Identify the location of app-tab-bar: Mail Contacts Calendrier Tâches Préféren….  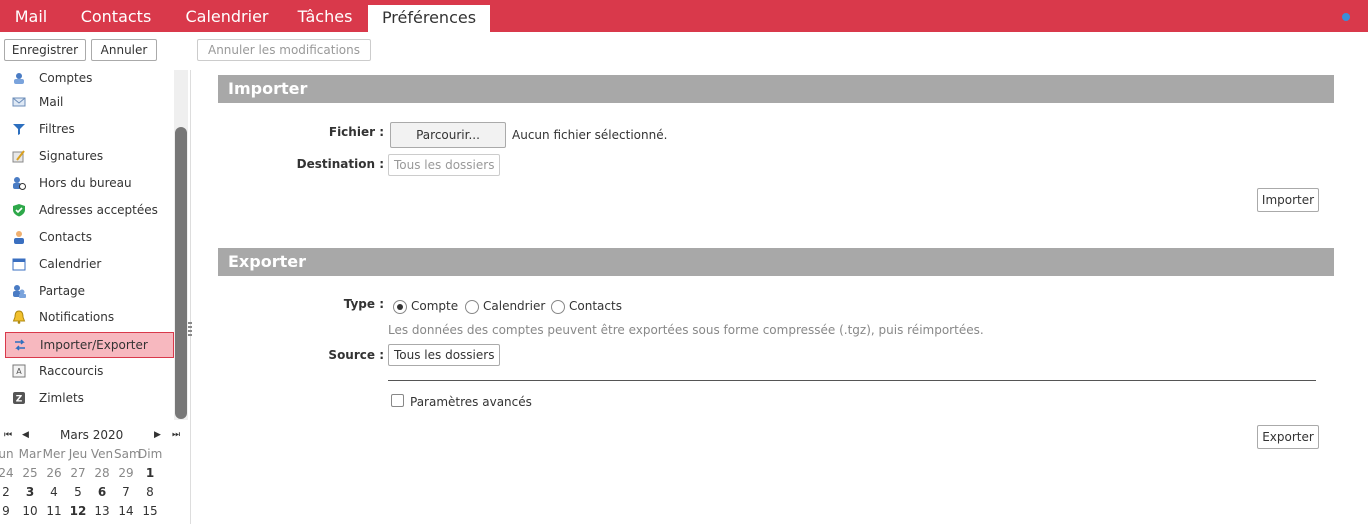
(684, 16).